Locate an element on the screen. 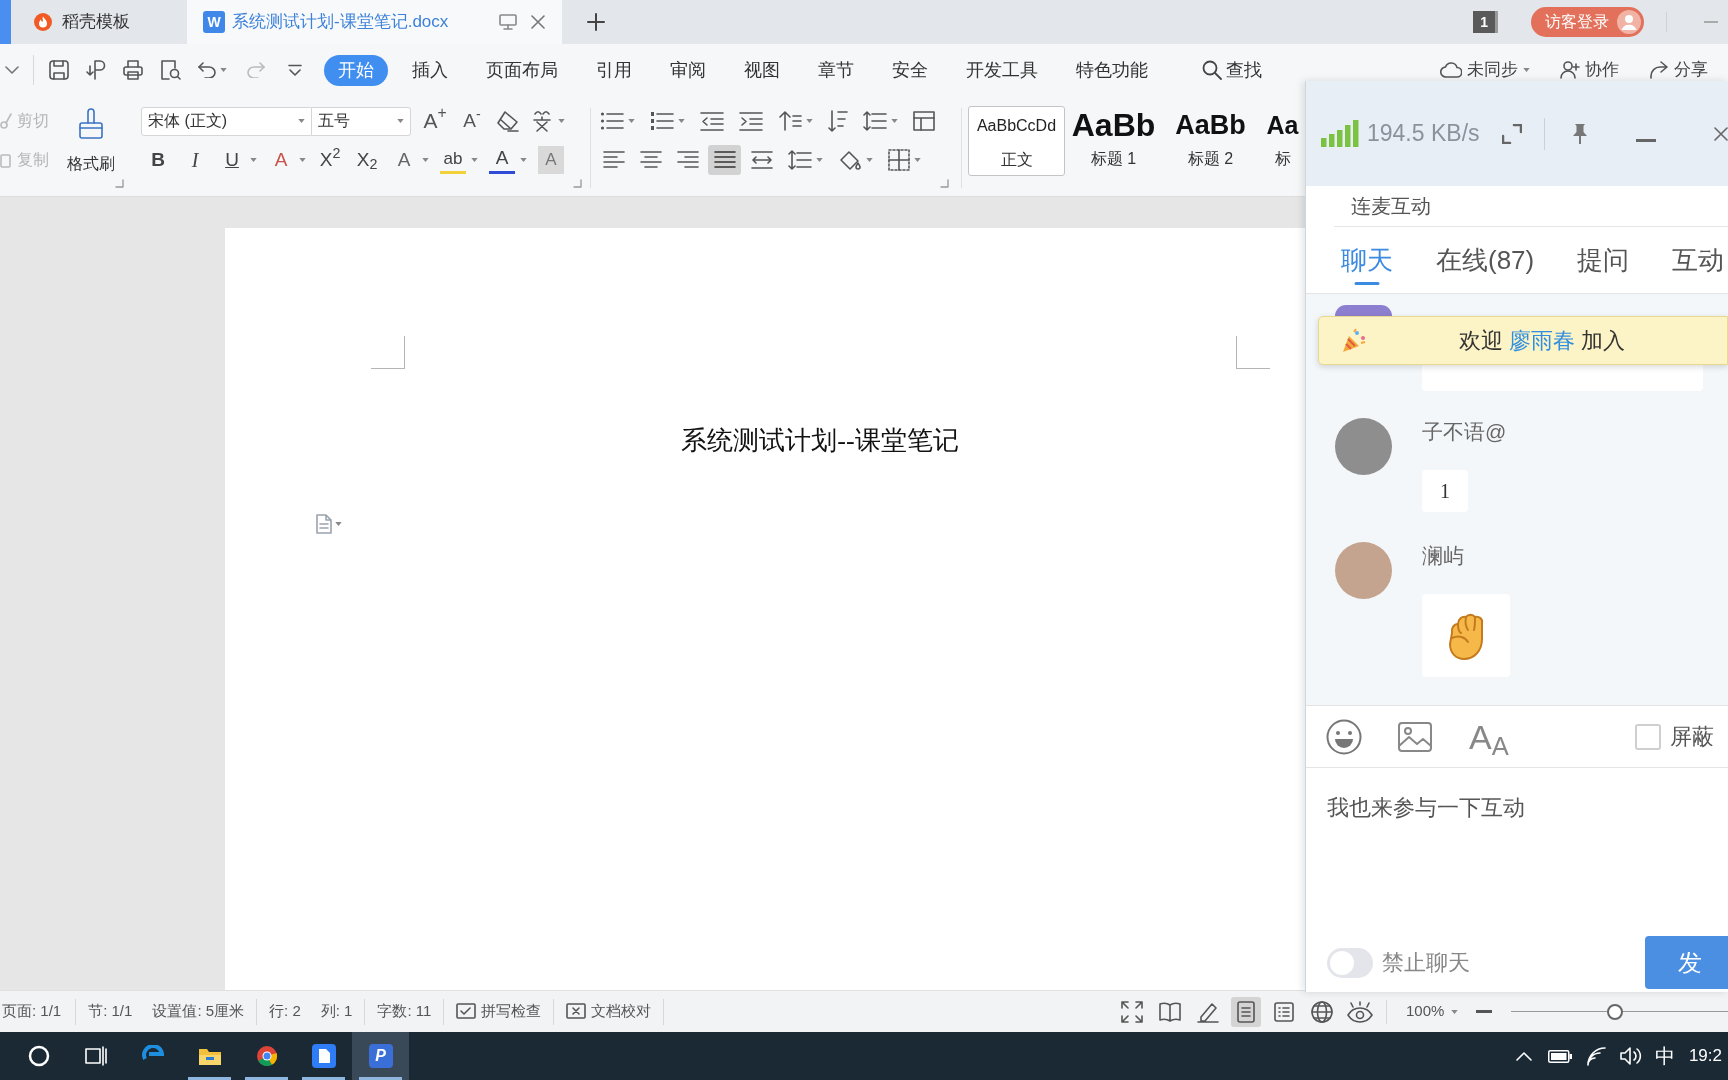  text-direction-icon is located at coordinates (790, 121).